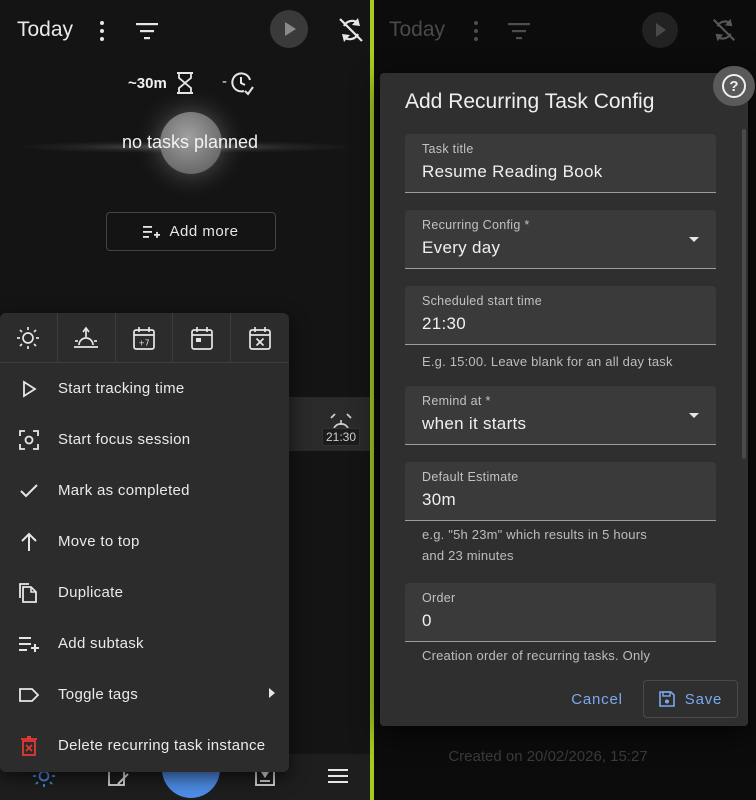 This screenshot has height=800, width=756. I want to click on field-label: Default Estimate, so click(470, 477).